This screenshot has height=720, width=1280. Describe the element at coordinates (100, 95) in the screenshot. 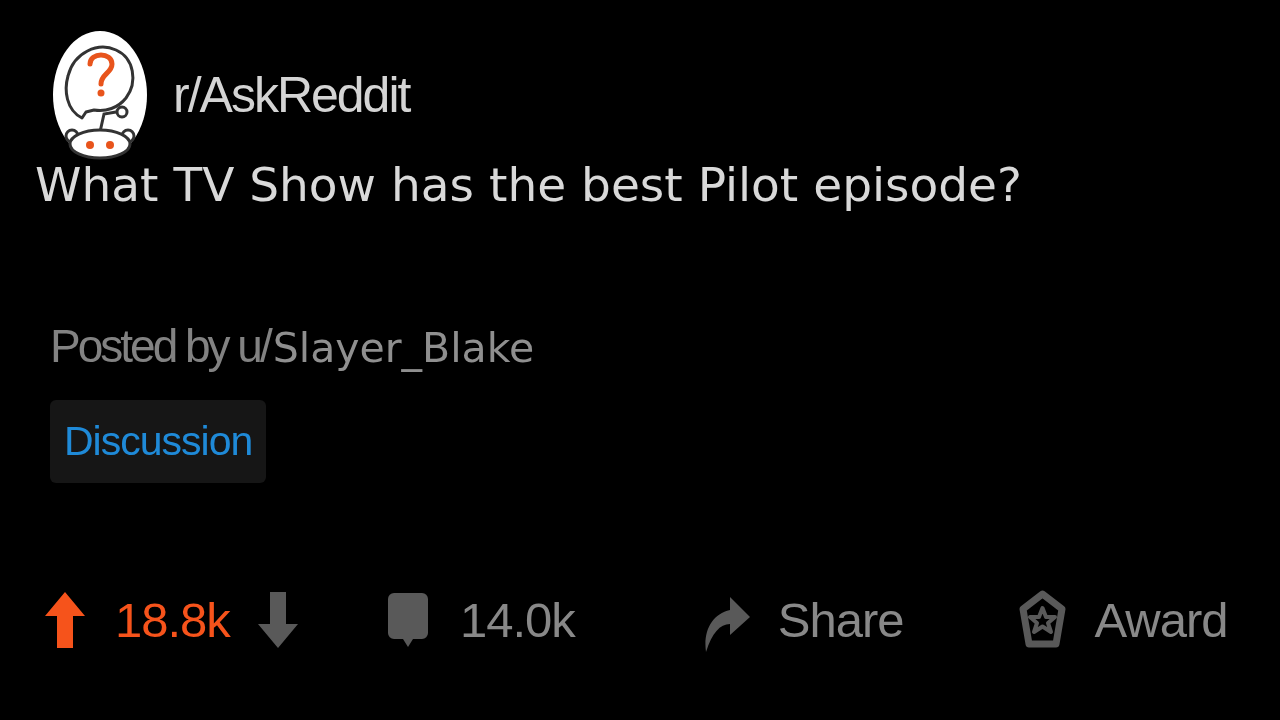

I see `mascot-question-icon` at that location.